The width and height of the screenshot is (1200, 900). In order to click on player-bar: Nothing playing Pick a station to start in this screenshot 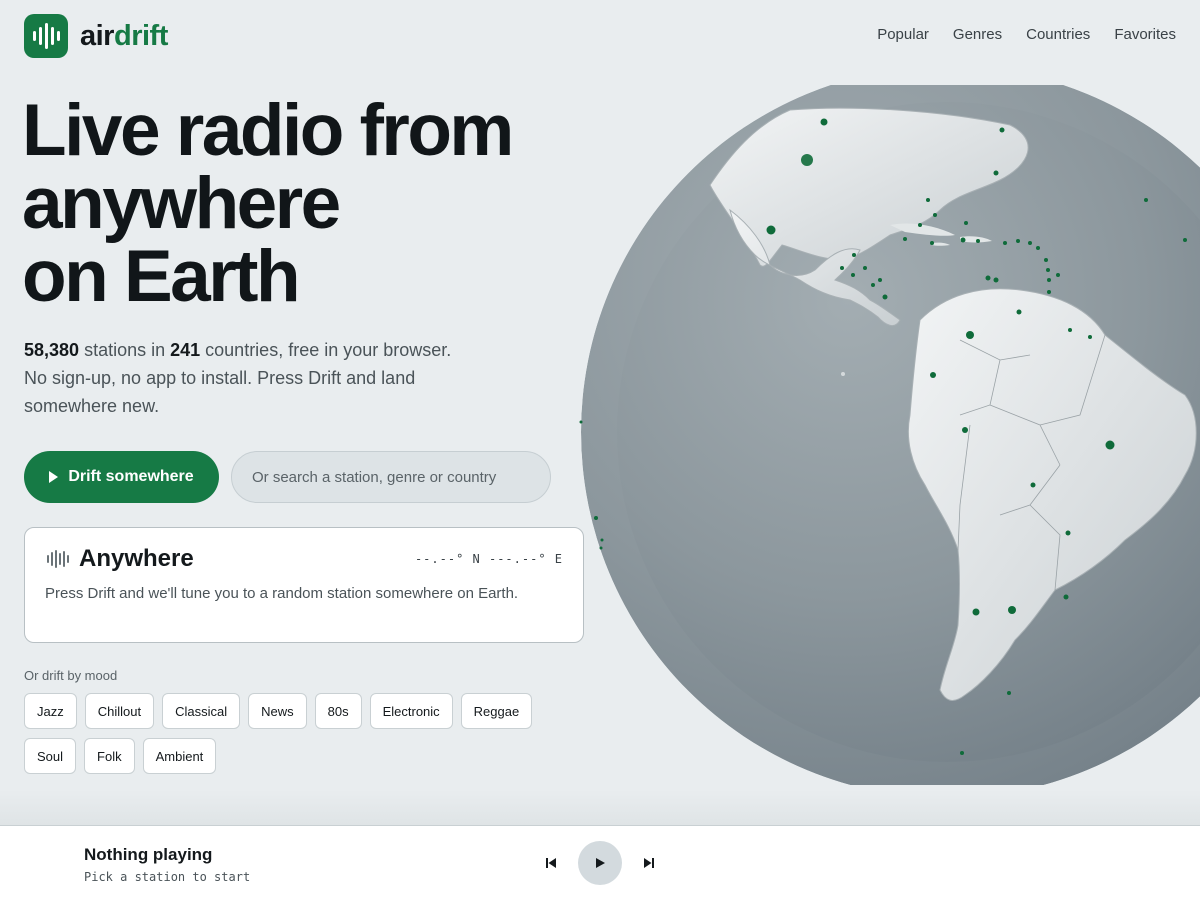, I will do `click(600, 862)`.